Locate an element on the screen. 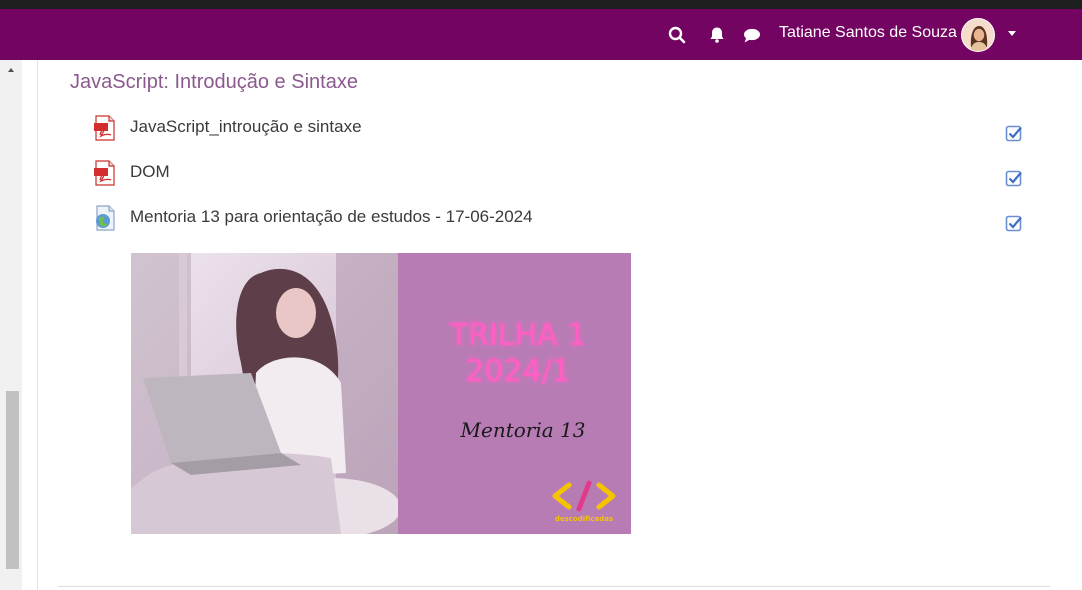  scroll-up-arrow-icon is located at coordinates (11, 70).